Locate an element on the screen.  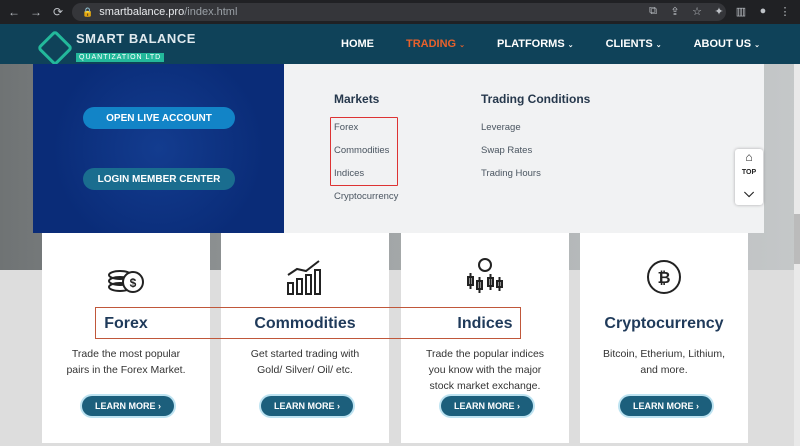
menu-item-leverage: Leverage is located at coordinates (535, 127).